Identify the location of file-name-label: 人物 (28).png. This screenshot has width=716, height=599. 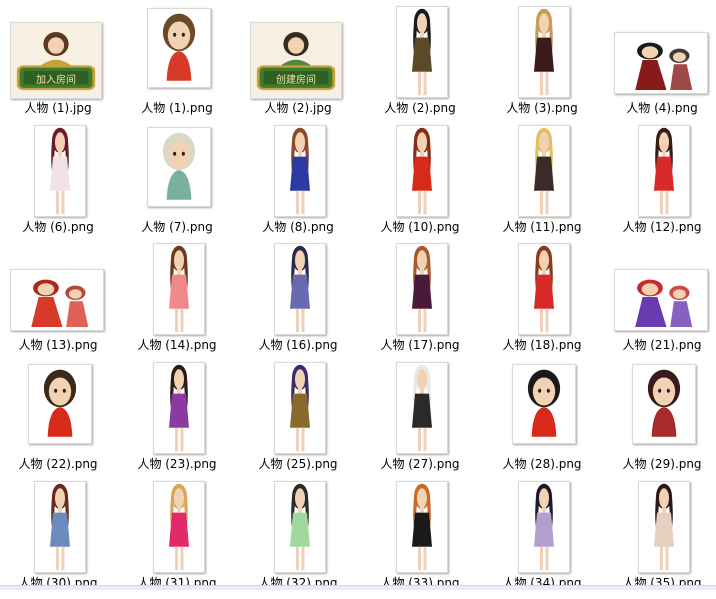
(542, 464).